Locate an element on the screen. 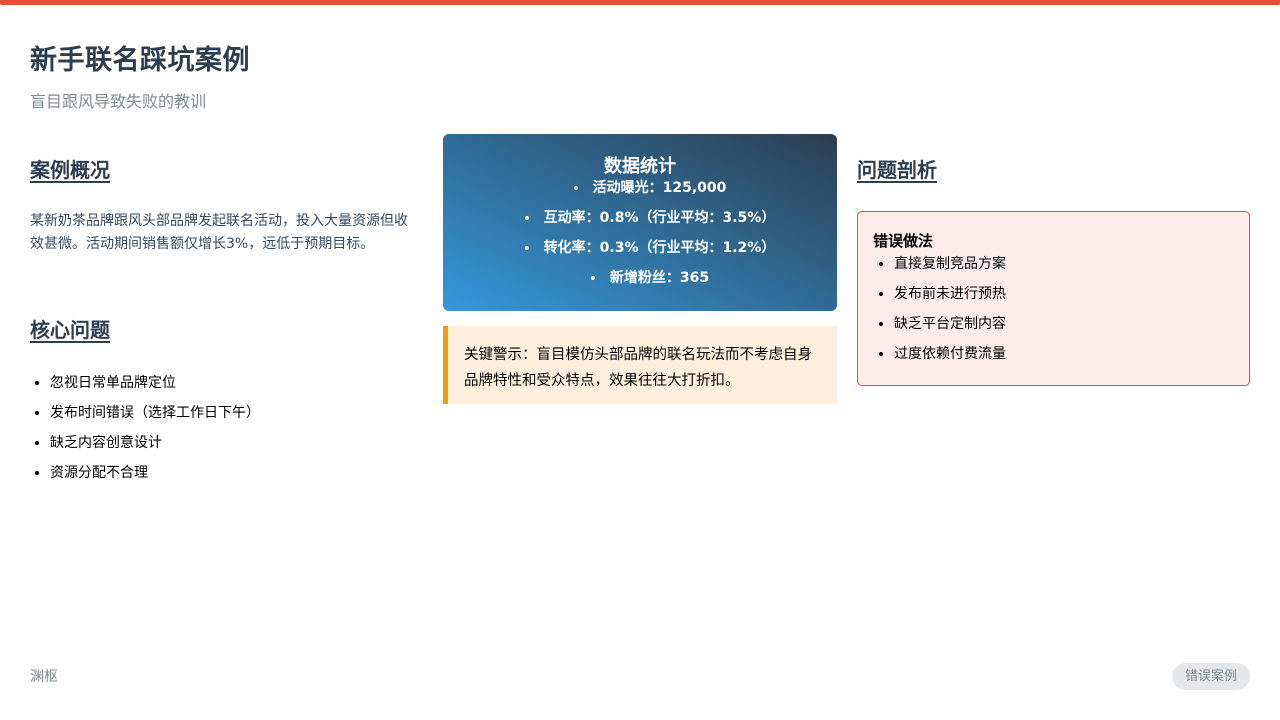  stat-item: 活动曝光：125,000 is located at coordinates (650, 193).